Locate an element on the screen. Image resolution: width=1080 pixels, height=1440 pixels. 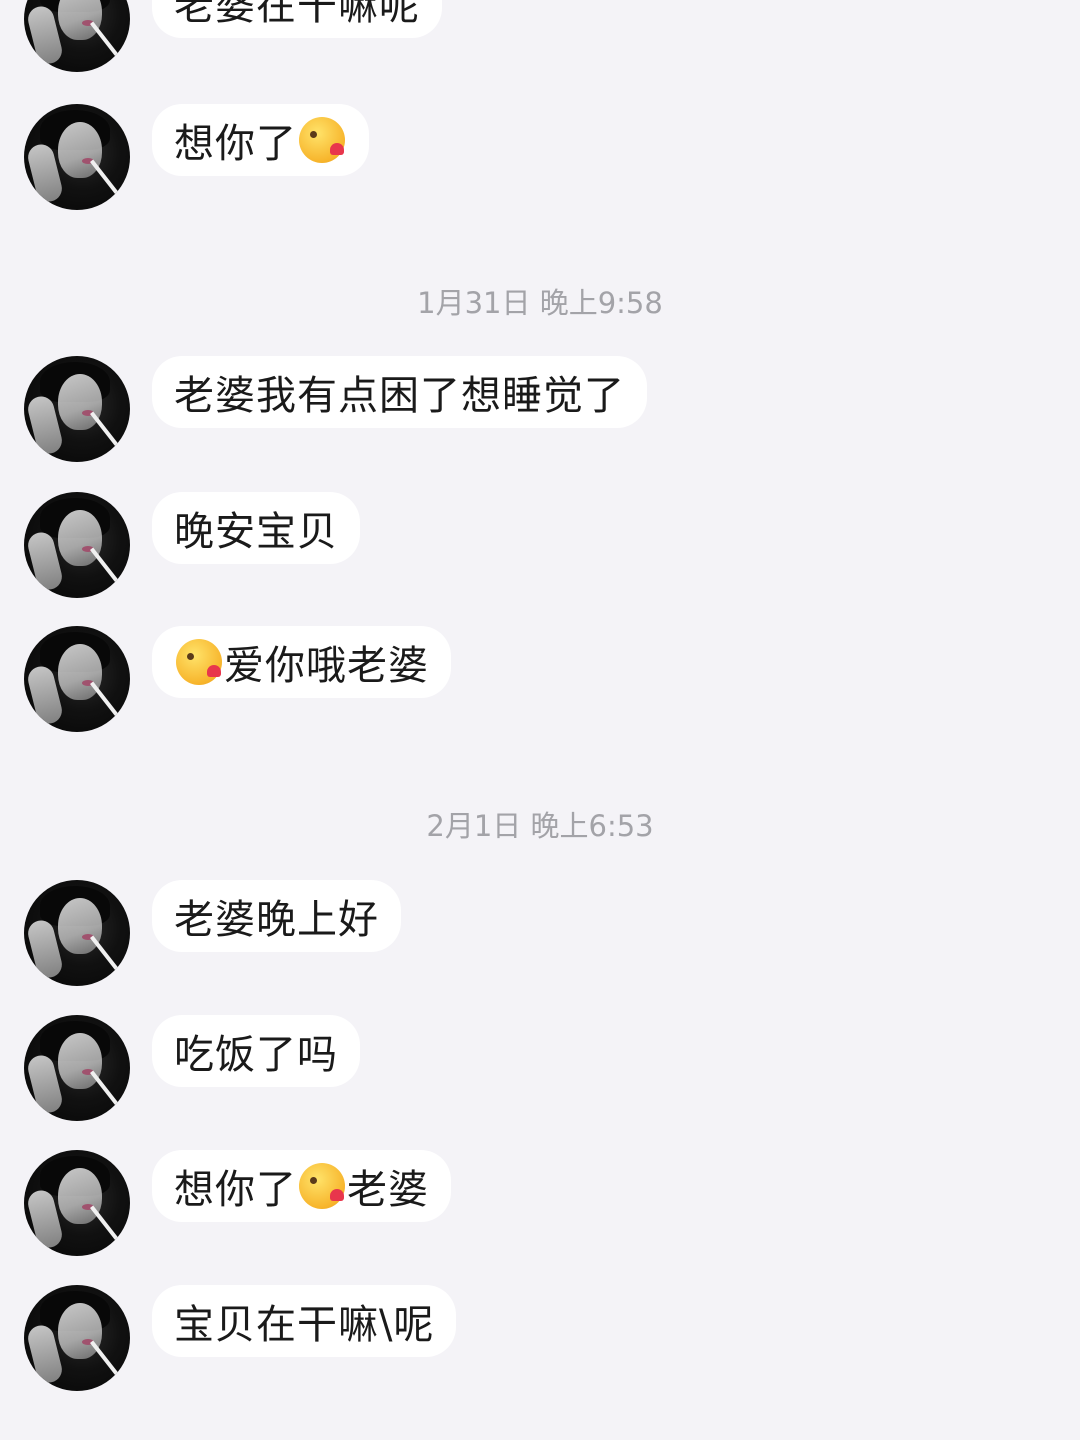
message-row: 老婆晚上好 is located at coordinates (212, 933).